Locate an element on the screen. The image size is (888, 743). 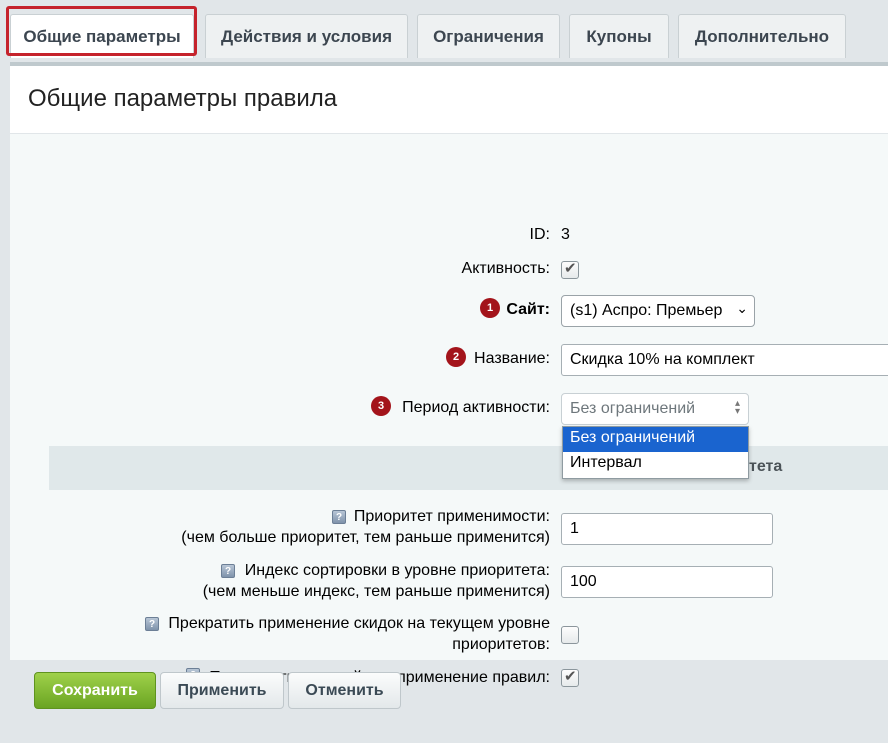
checkmark-icon: ✔ is located at coordinates (570, 268).